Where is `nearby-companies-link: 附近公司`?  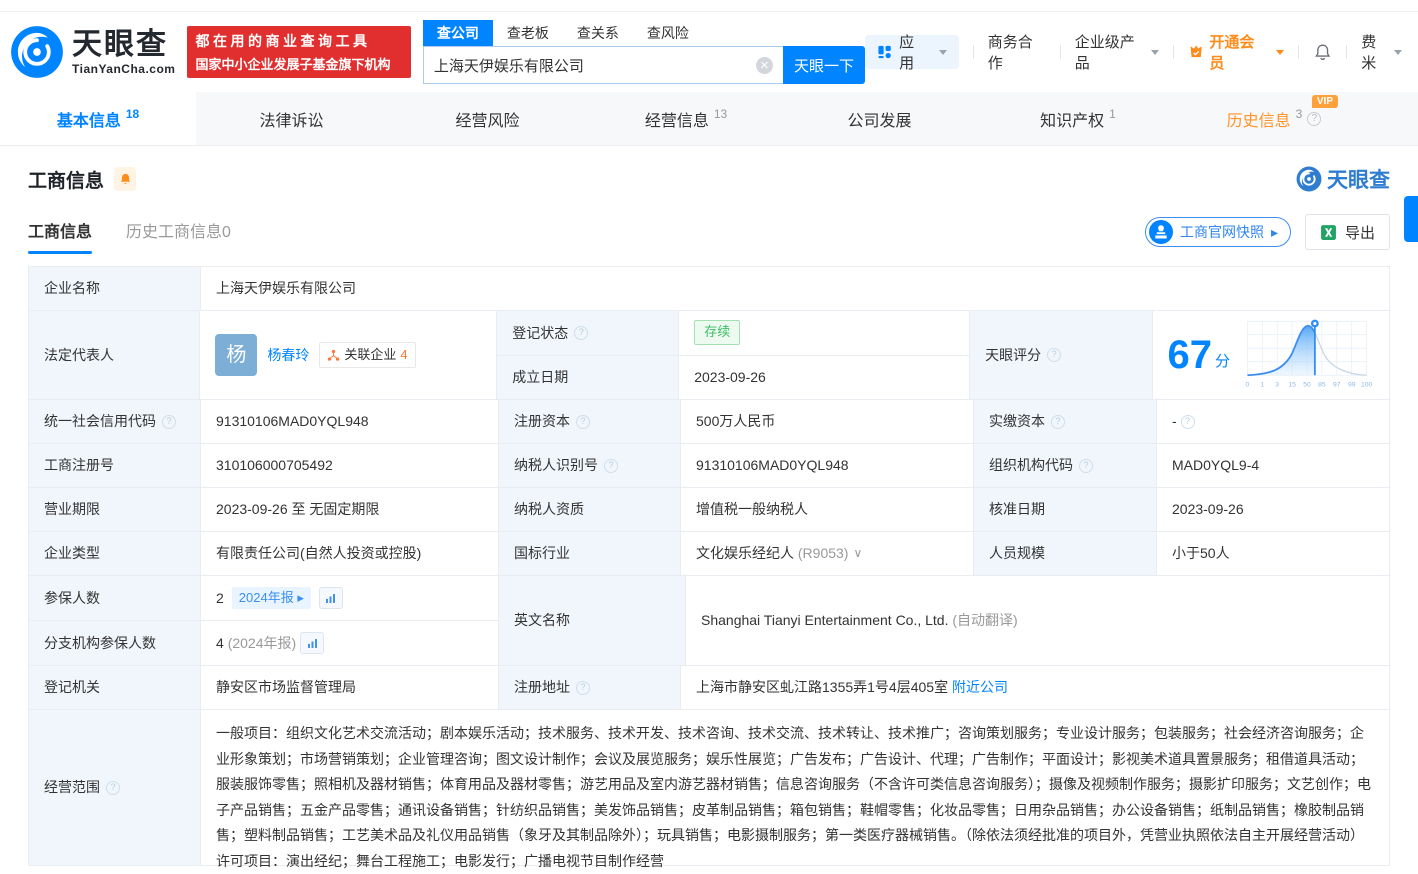
nearby-companies-link: 附近公司 is located at coordinates (980, 687).